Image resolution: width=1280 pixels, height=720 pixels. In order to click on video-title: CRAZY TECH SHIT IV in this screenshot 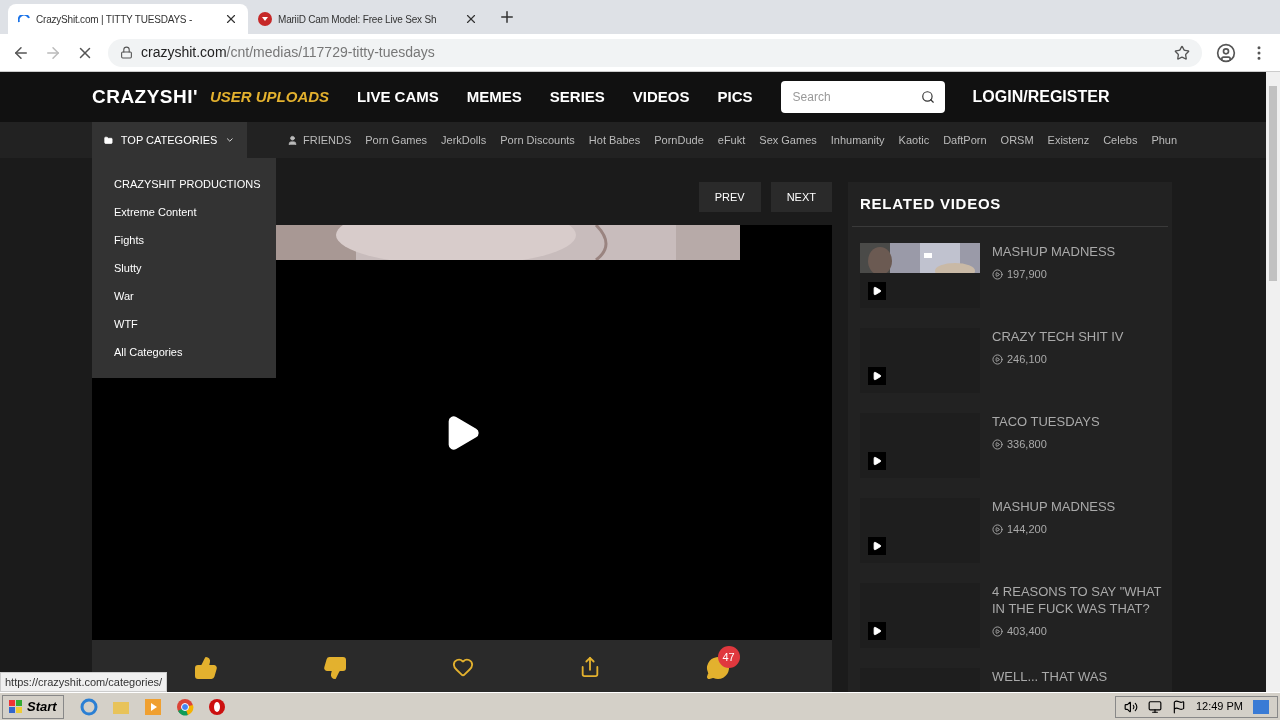, I will do `click(1078, 336)`.